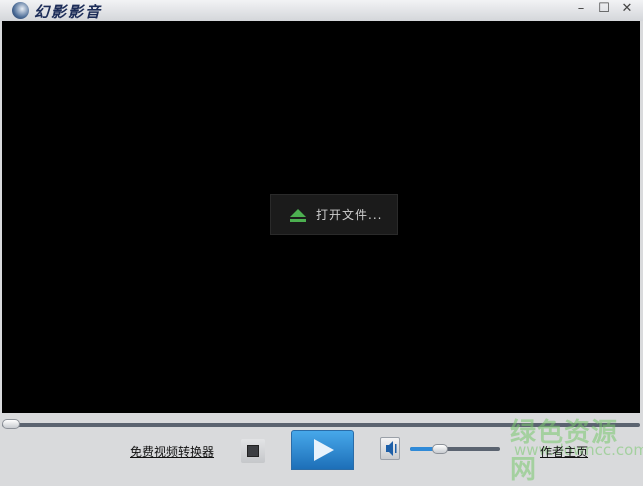 The height and width of the screenshot is (486, 643). I want to click on app-logo-icon, so click(20, 10).